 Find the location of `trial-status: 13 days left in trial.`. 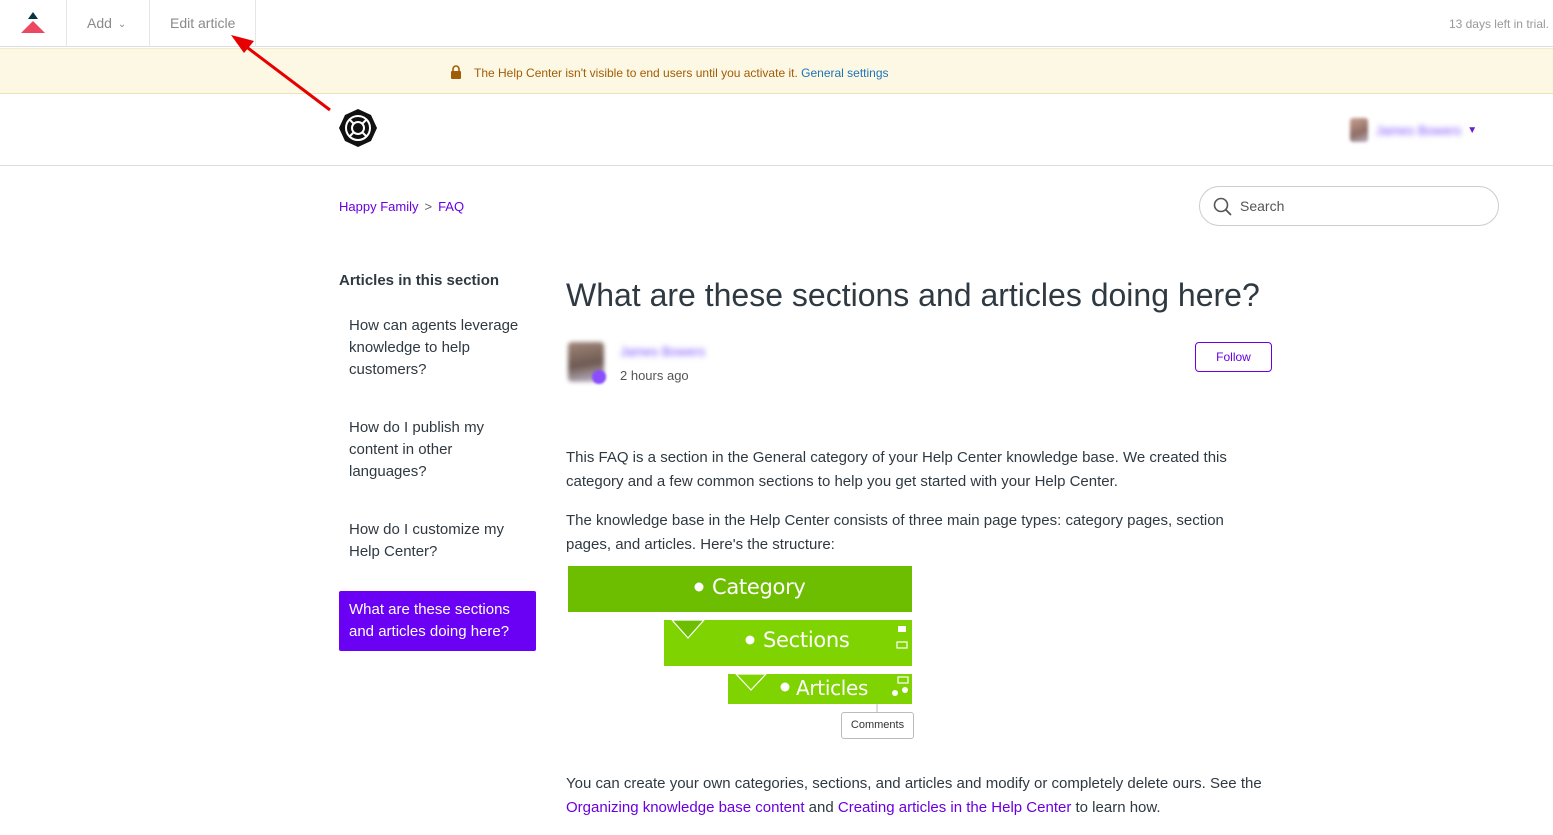

trial-status: 13 days left in trial. is located at coordinates (1498, 24).